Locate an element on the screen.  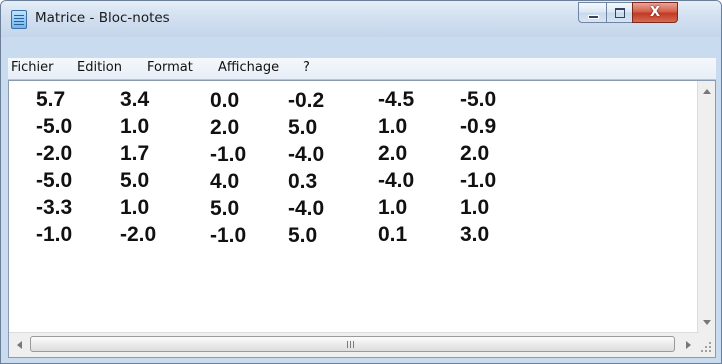
scroll-right-arrow-icon is located at coordinates (688, 345).